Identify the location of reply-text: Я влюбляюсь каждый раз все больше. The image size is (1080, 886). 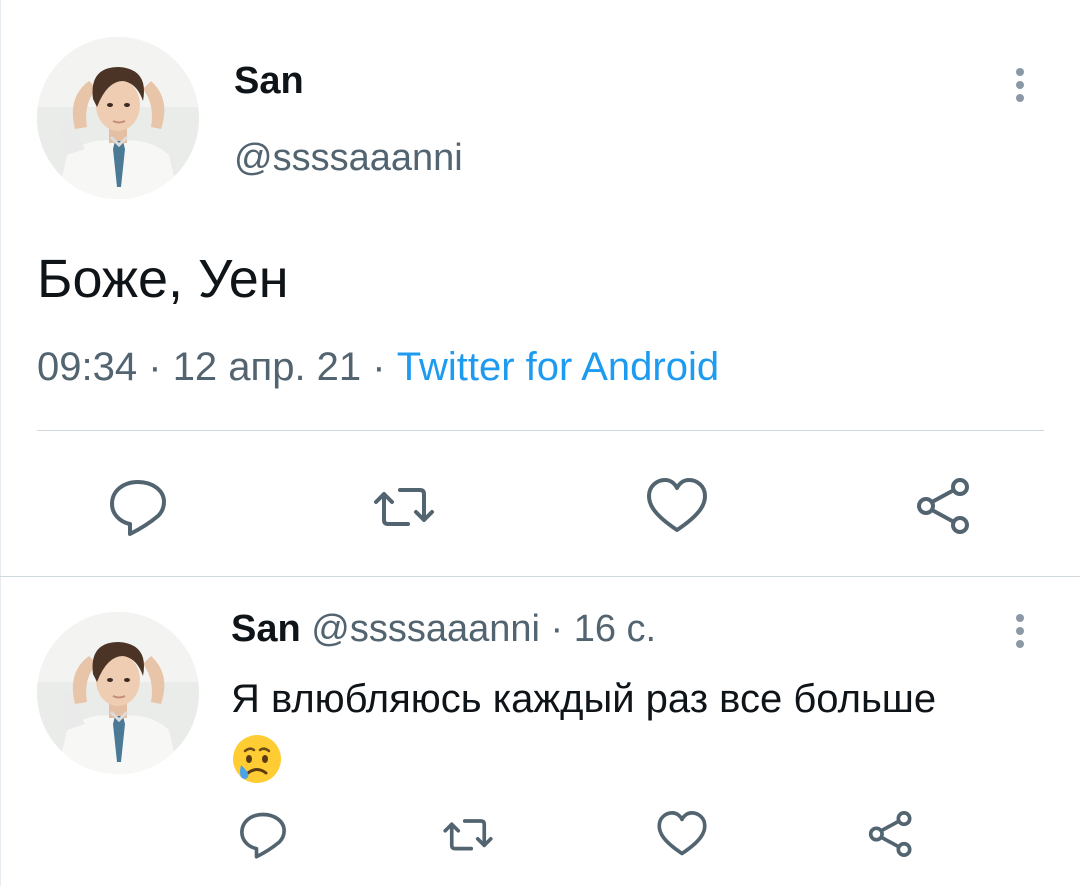
(584, 699).